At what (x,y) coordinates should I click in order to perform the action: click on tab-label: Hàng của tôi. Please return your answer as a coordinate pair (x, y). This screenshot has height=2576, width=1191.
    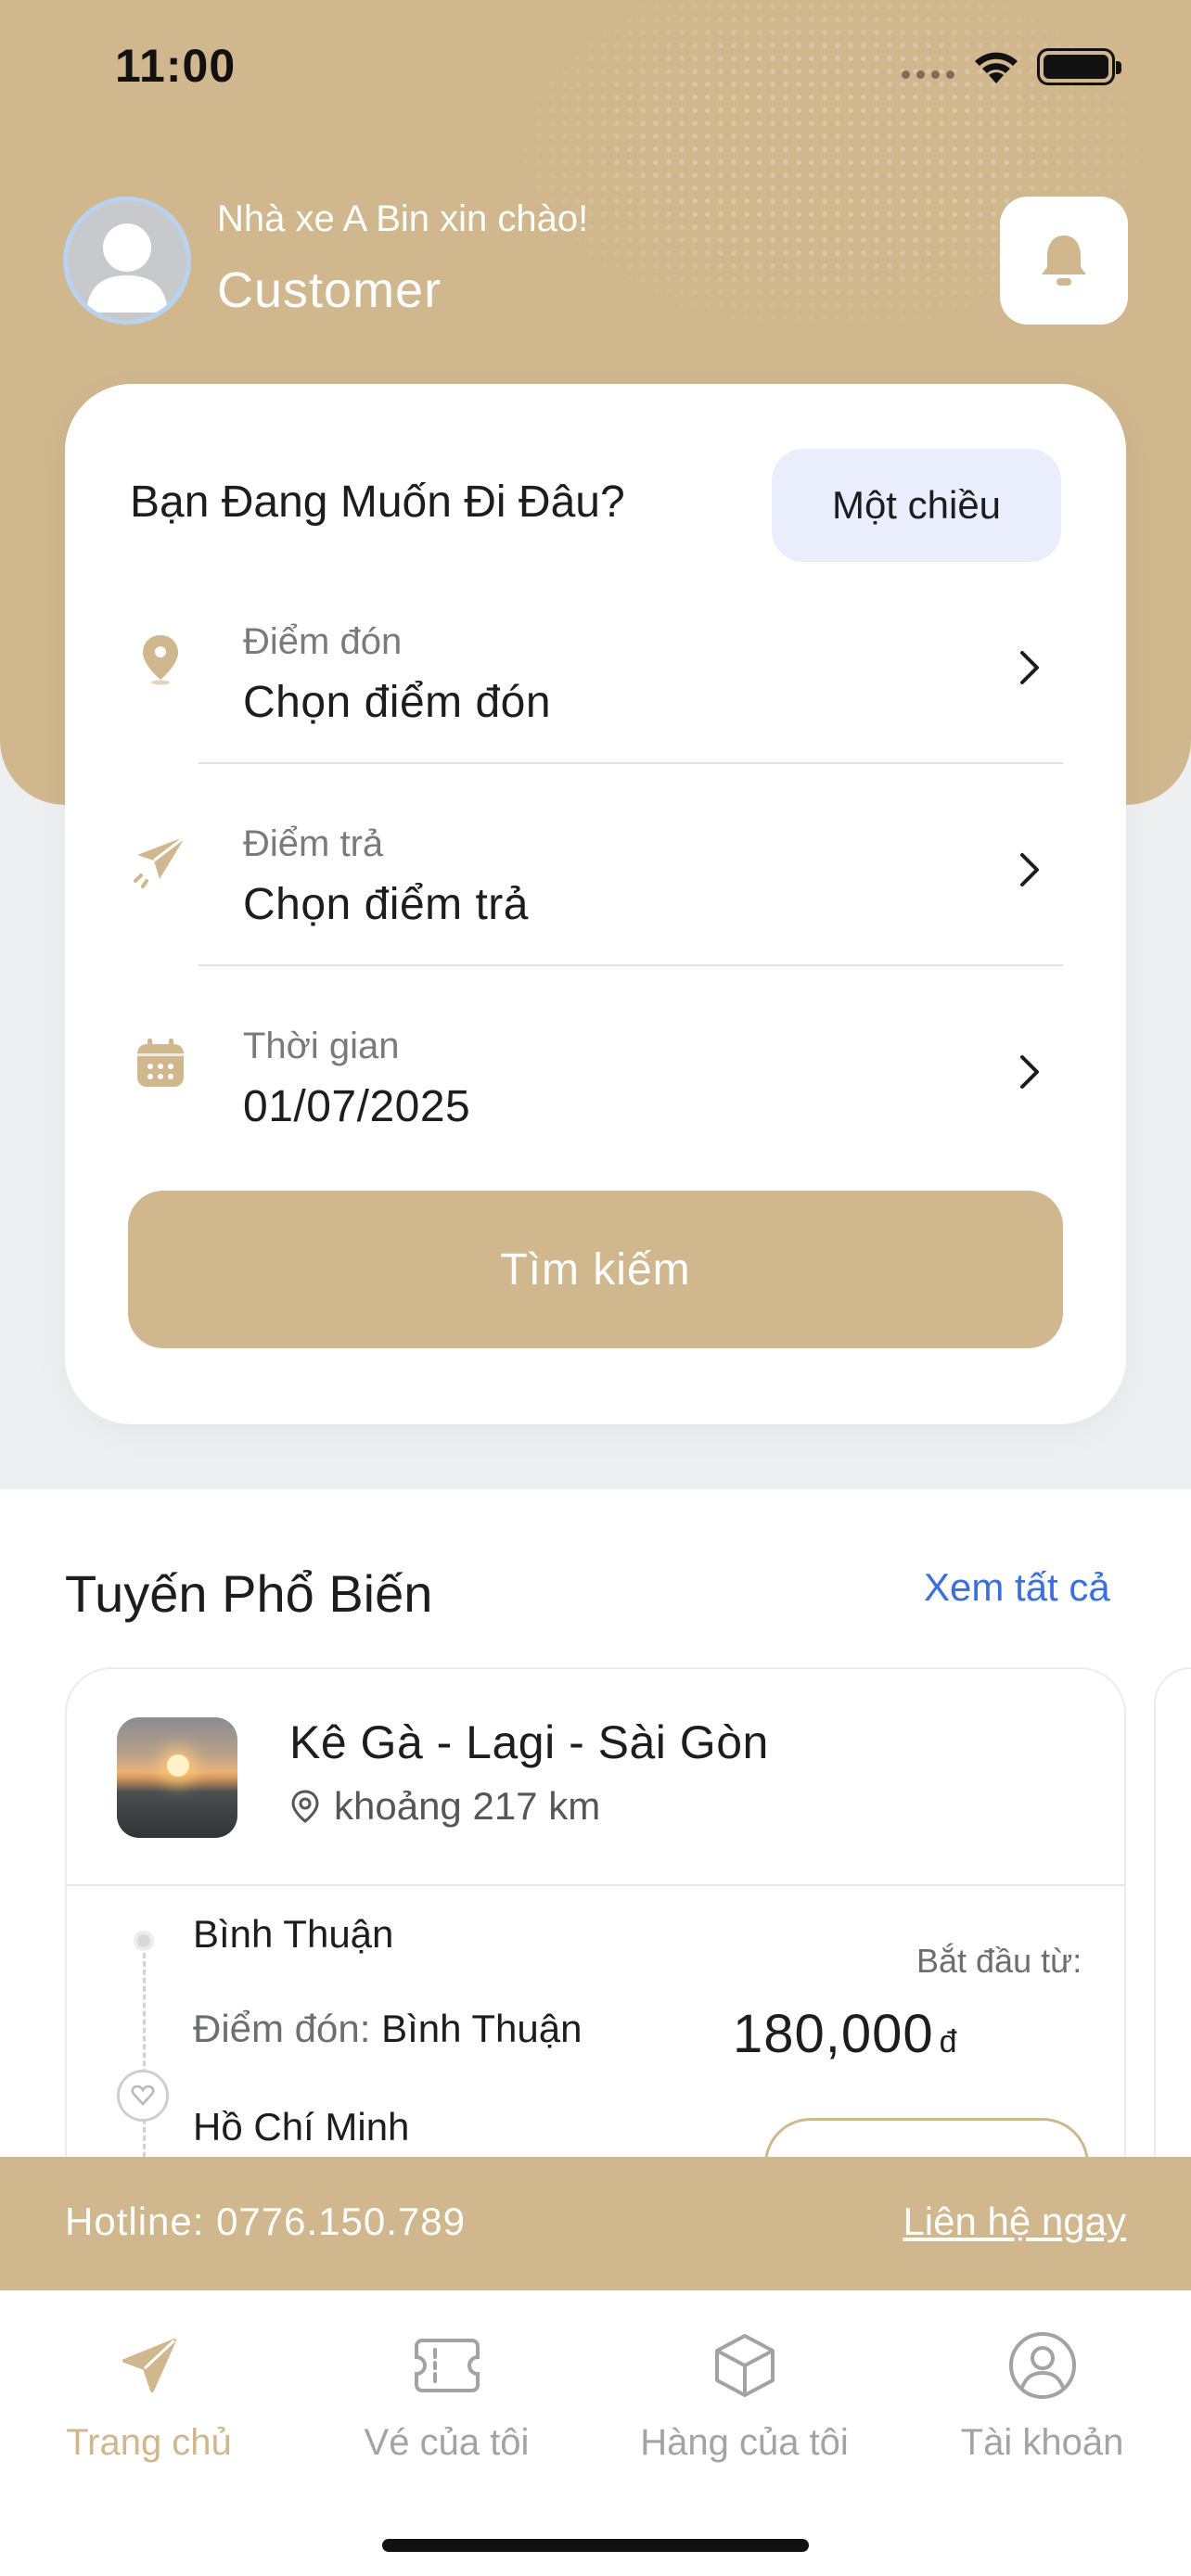
    Looking at the image, I should click on (744, 2442).